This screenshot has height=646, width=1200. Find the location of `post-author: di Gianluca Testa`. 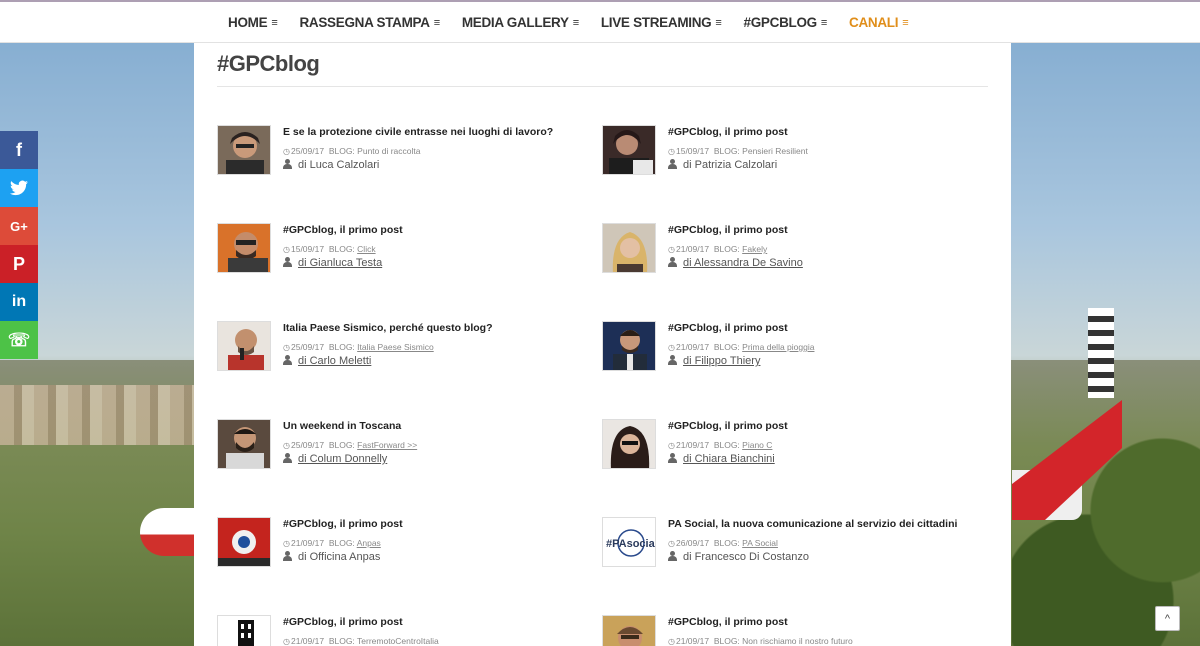

post-author: di Gianluca Testa is located at coordinates (332, 263).